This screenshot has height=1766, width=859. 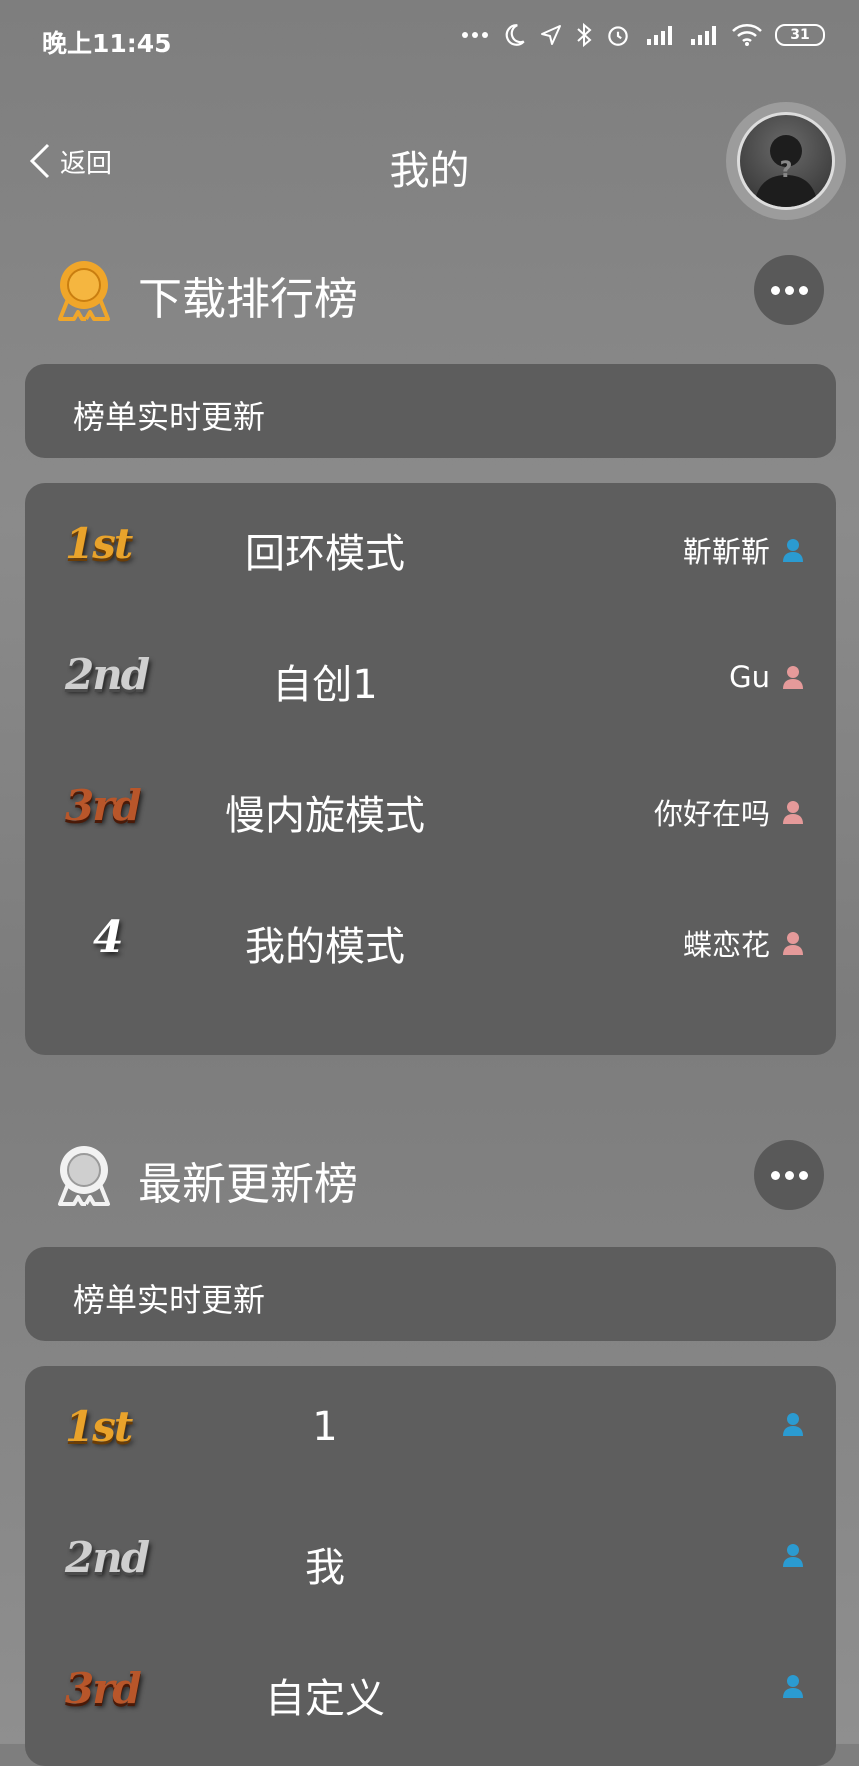 What do you see at coordinates (84, 1176) in the screenshot?
I see `silver-medal-icon` at bounding box center [84, 1176].